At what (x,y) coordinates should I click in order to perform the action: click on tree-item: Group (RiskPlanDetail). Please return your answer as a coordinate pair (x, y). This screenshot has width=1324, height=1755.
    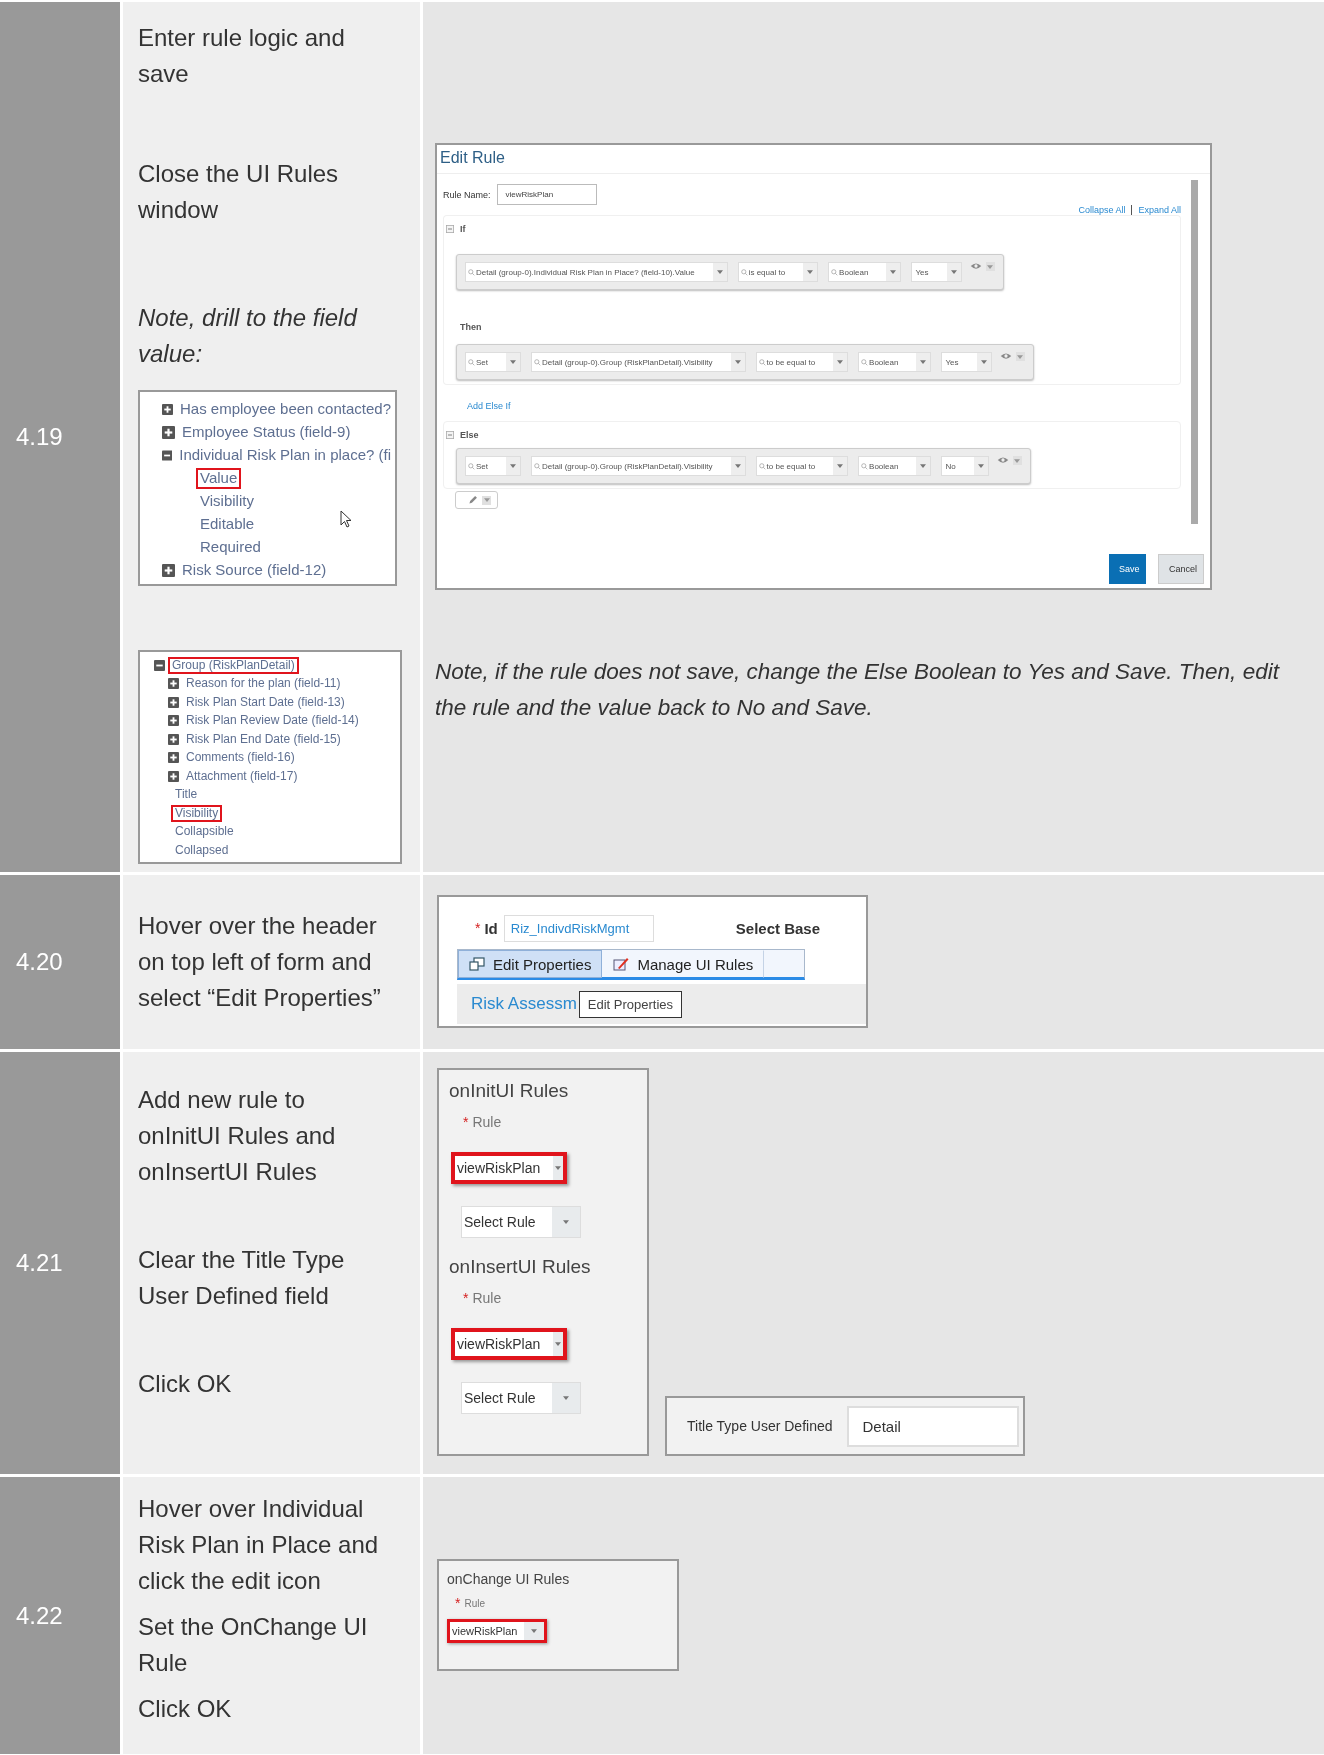
    Looking at the image, I should click on (233, 665).